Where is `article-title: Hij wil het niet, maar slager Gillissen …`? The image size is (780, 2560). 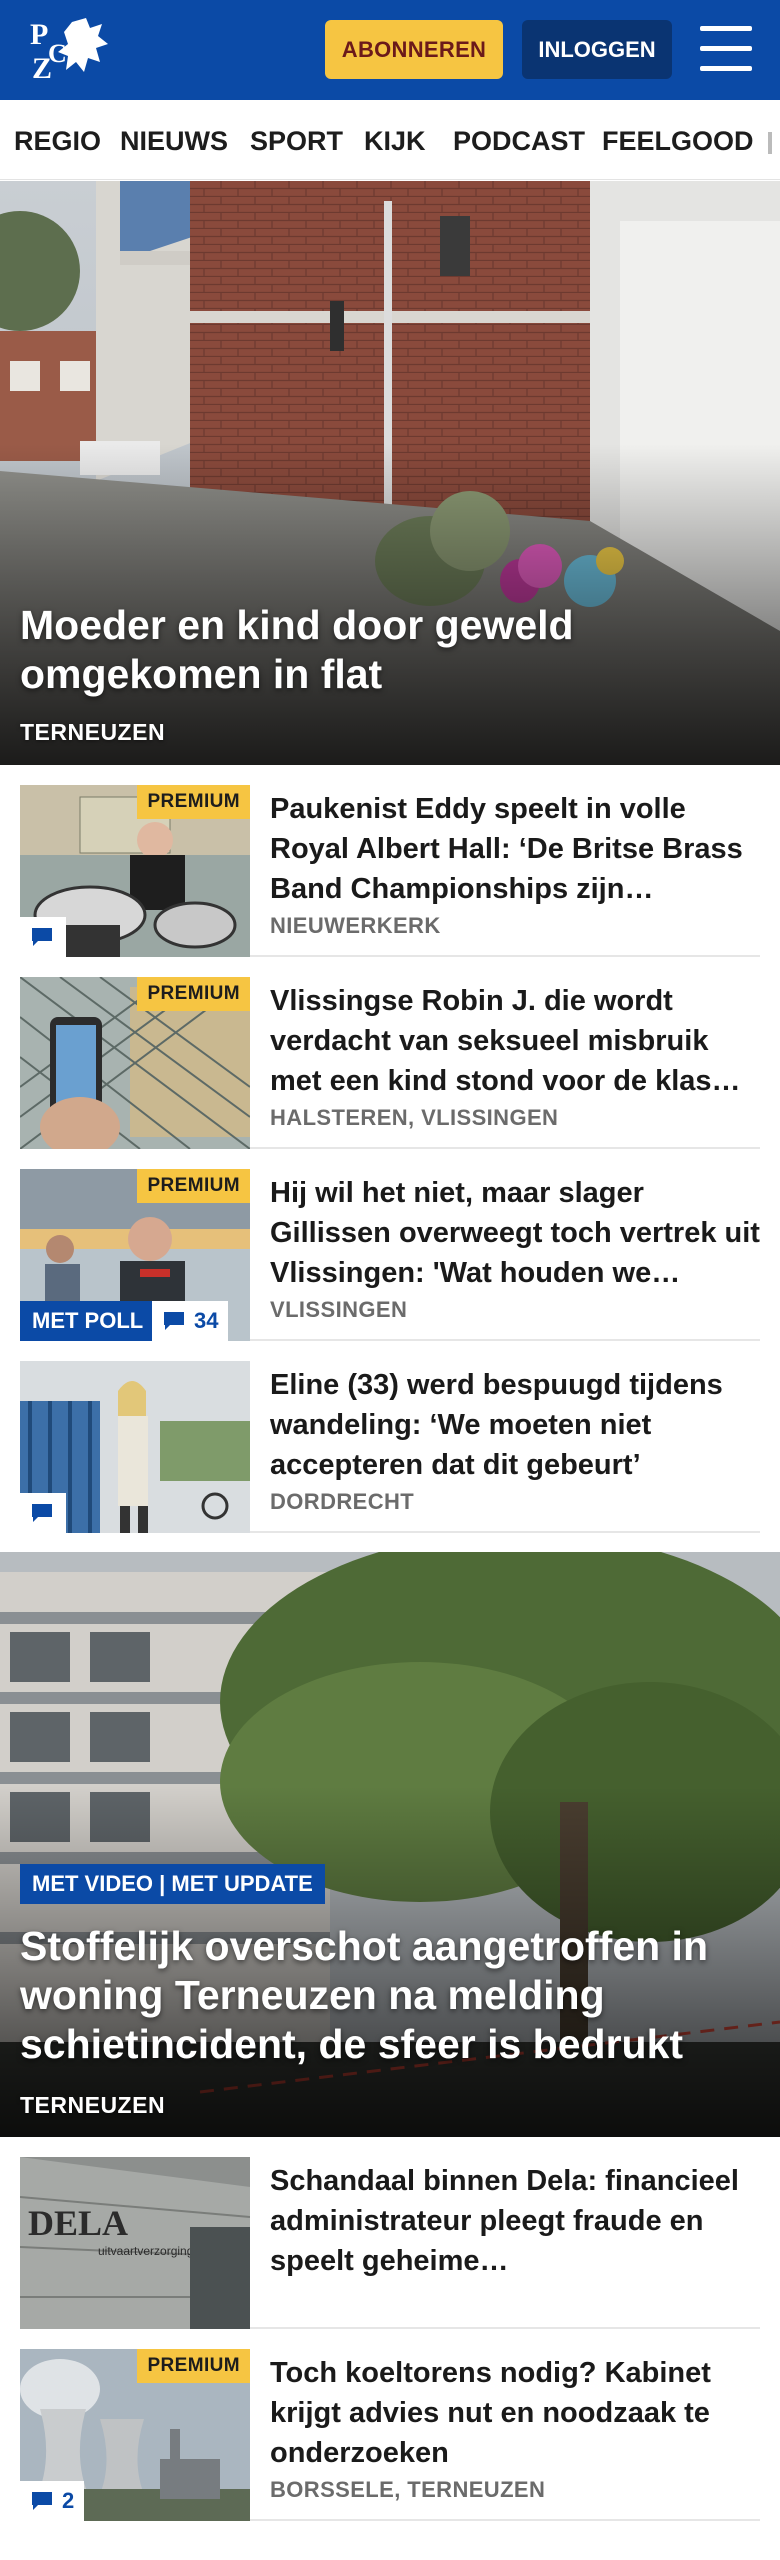
article-title: Hij wil het niet, maar slager Gillissen … is located at coordinates (515, 1233).